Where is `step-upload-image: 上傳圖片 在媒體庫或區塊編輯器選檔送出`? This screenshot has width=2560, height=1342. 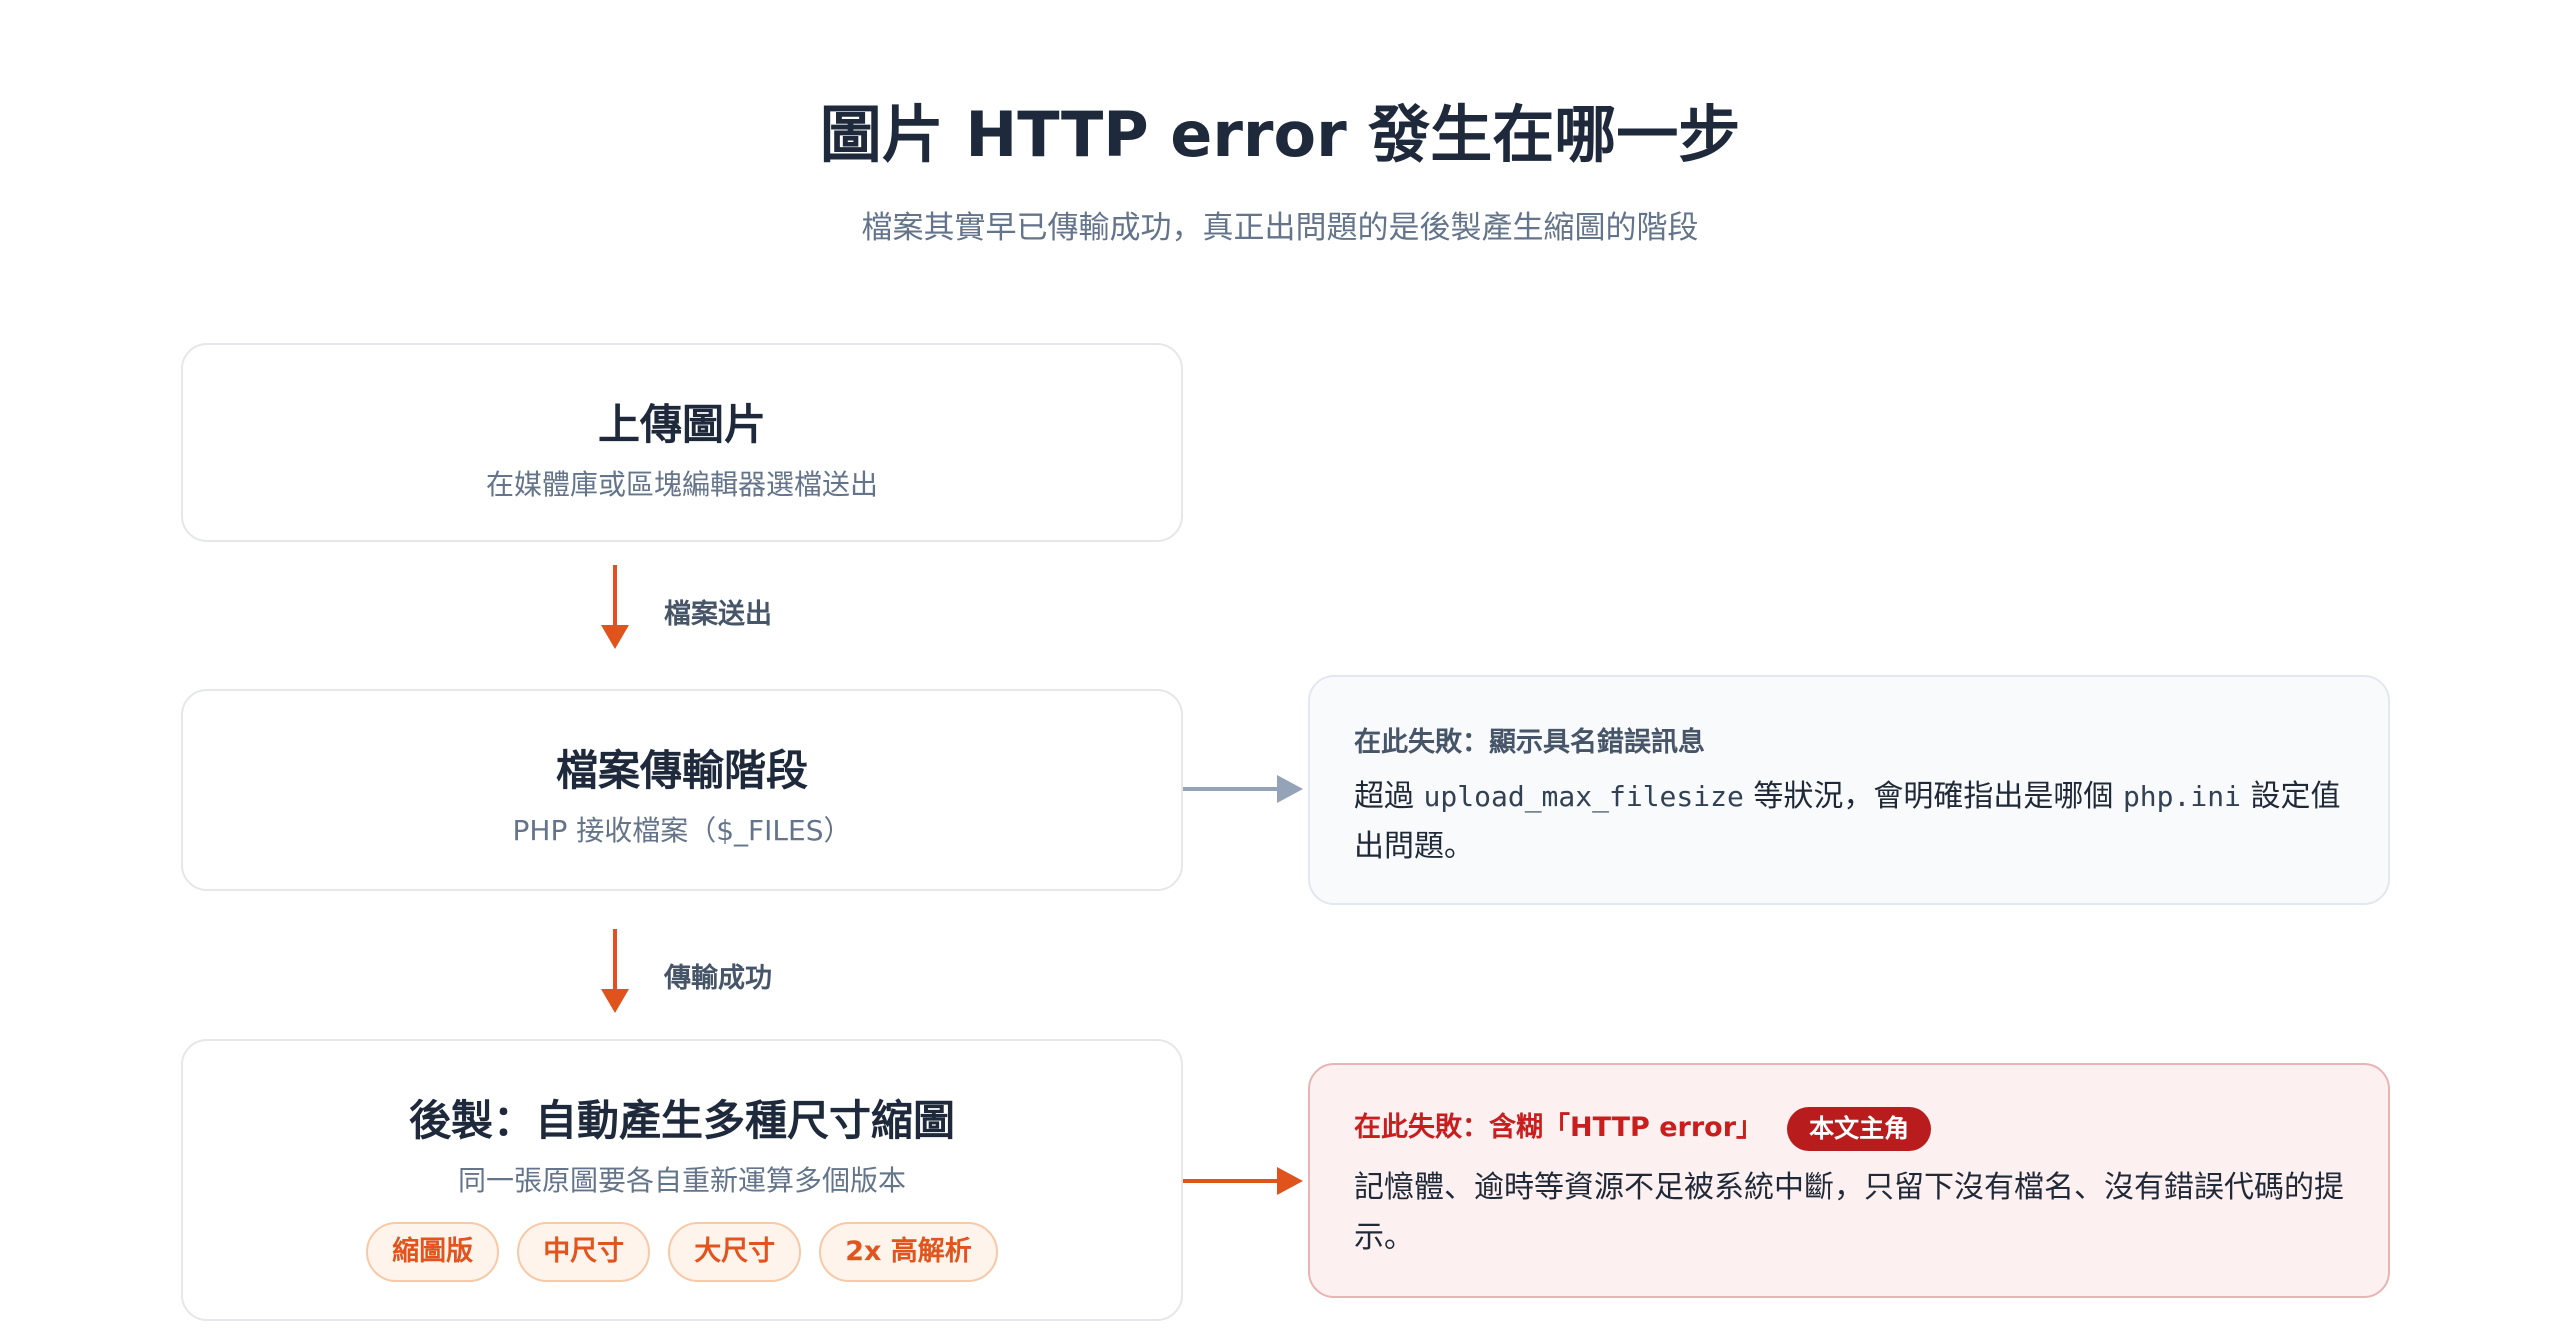
step-upload-image: 上傳圖片 在媒體庫或區塊編輯器選檔送出 is located at coordinates (682, 442).